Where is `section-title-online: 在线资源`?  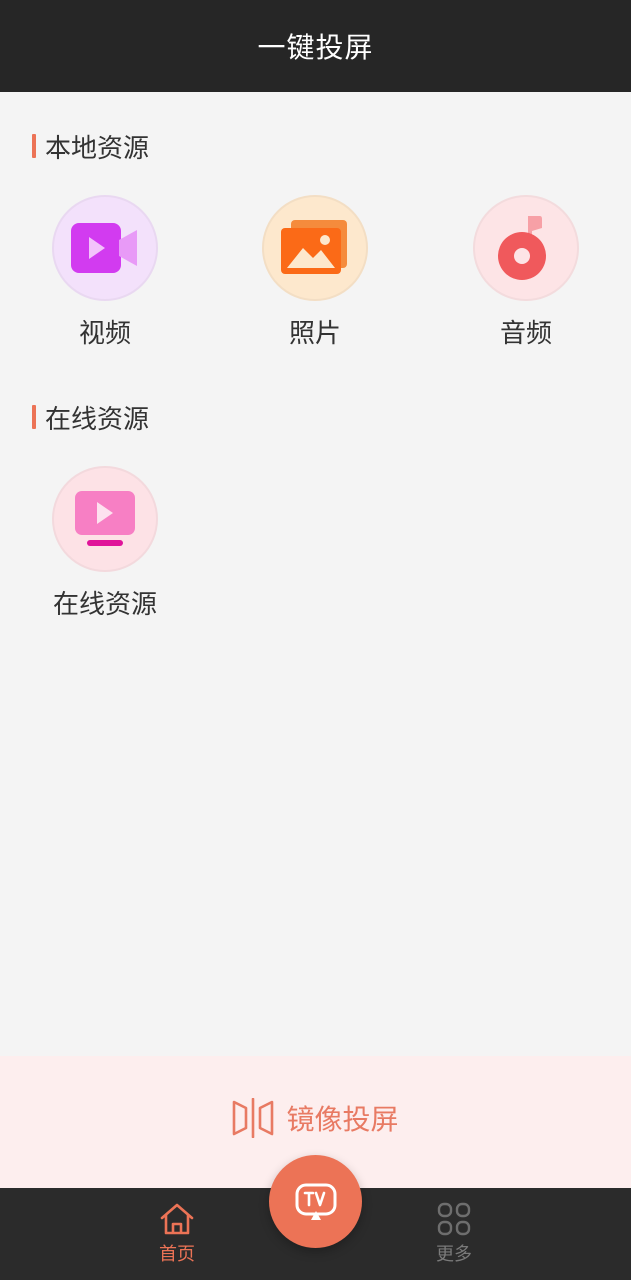 section-title-online: 在线资源 is located at coordinates (97, 419).